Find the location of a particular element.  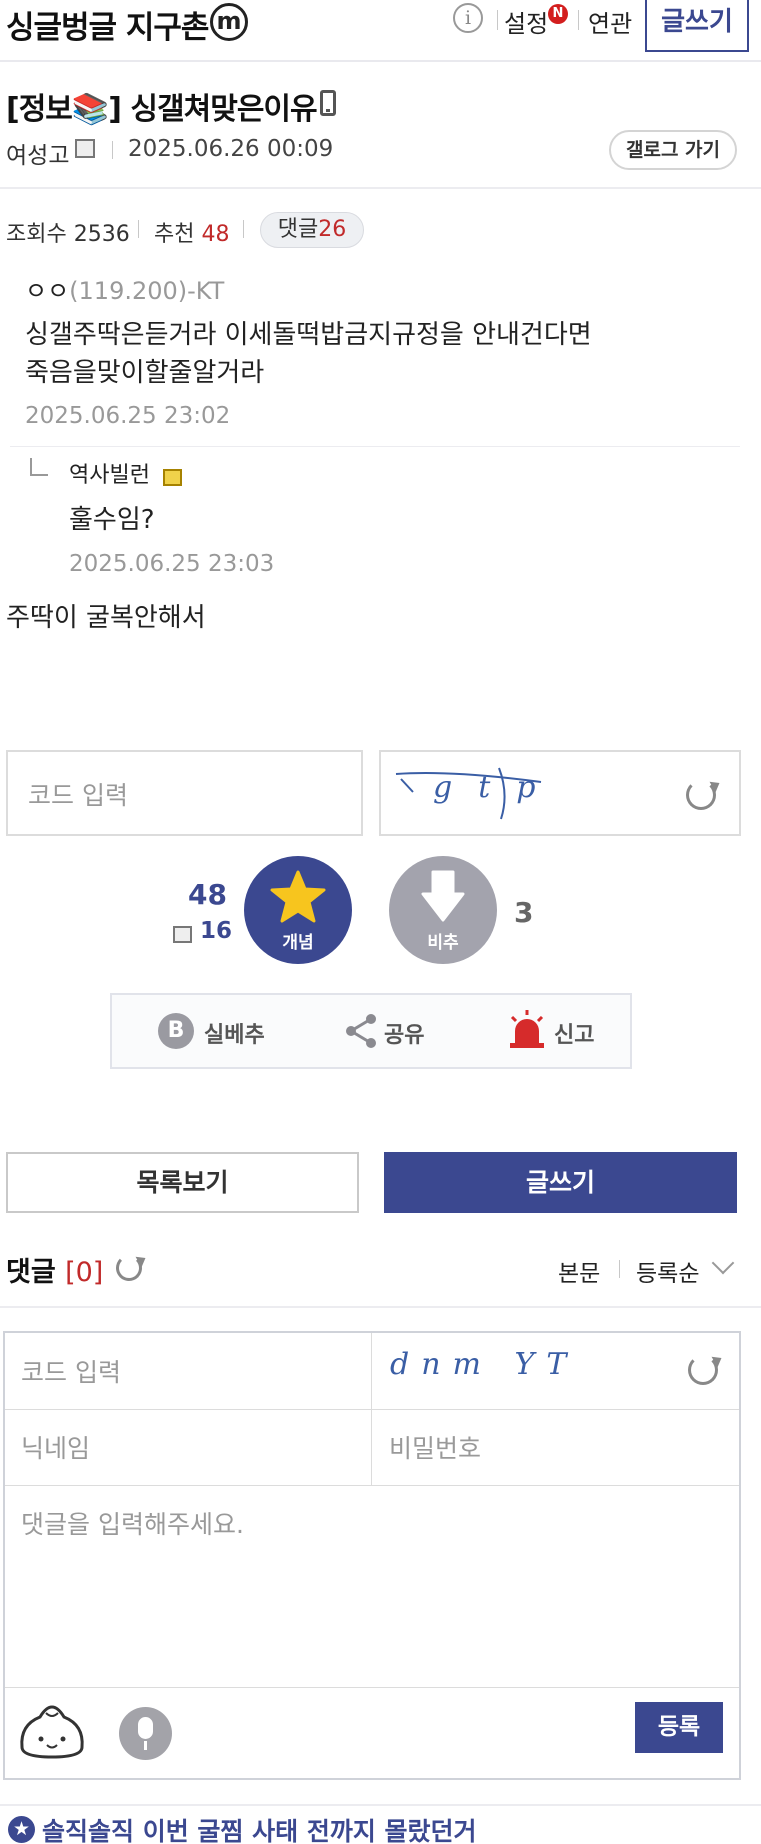

nickname-input: 닉네임 is located at coordinates (55, 1447).